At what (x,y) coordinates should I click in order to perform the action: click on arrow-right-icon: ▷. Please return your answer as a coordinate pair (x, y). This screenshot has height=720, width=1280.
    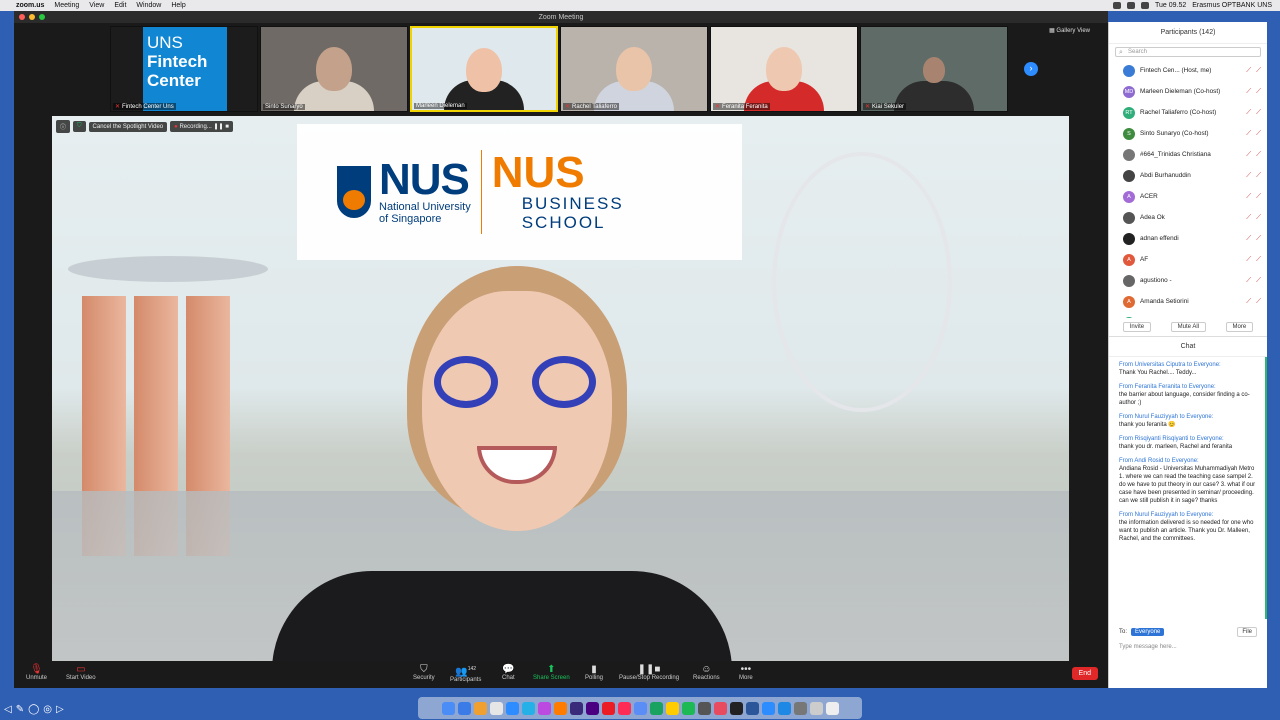
    Looking at the image, I should click on (60, 709).